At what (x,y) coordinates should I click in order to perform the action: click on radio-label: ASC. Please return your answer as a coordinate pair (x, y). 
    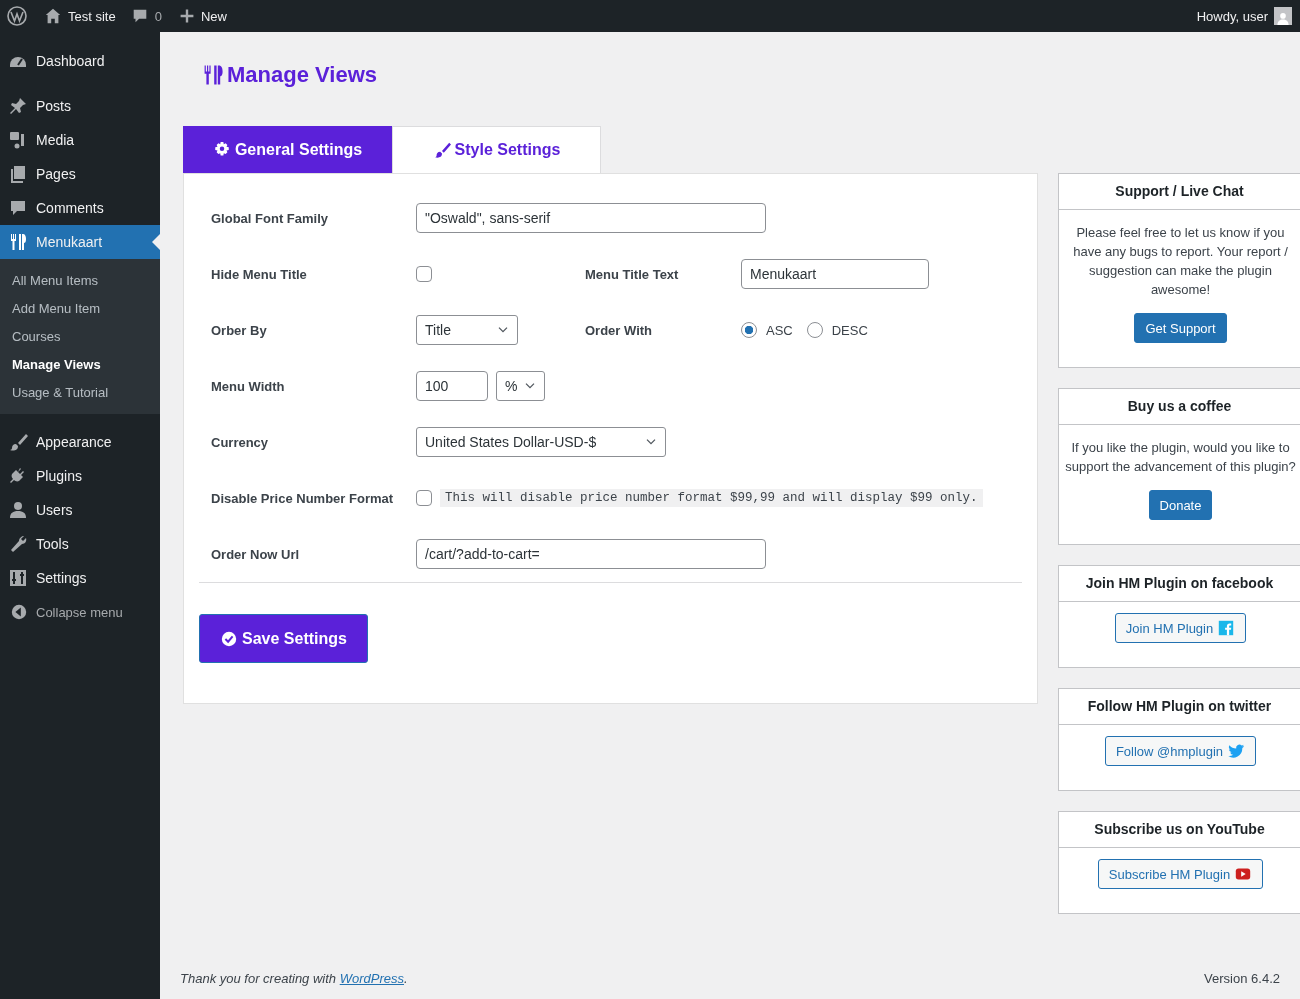
    Looking at the image, I should click on (779, 330).